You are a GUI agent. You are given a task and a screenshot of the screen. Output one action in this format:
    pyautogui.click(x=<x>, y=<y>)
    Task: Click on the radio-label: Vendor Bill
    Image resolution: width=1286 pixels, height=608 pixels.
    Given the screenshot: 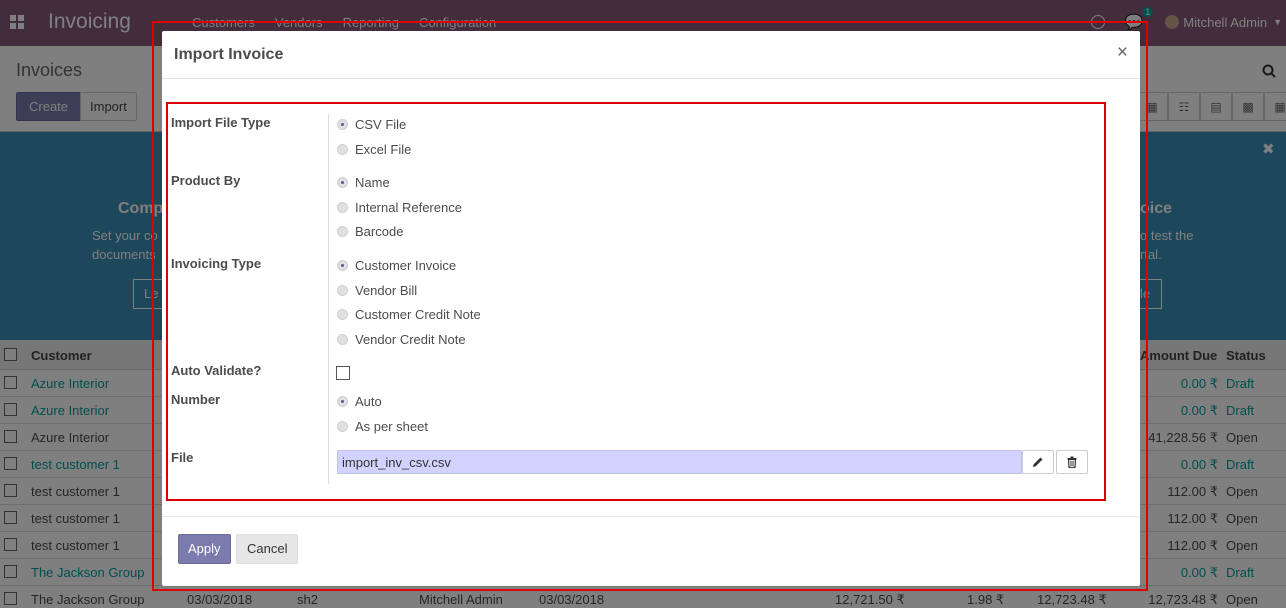 What is the action you would take?
    pyautogui.click(x=386, y=290)
    